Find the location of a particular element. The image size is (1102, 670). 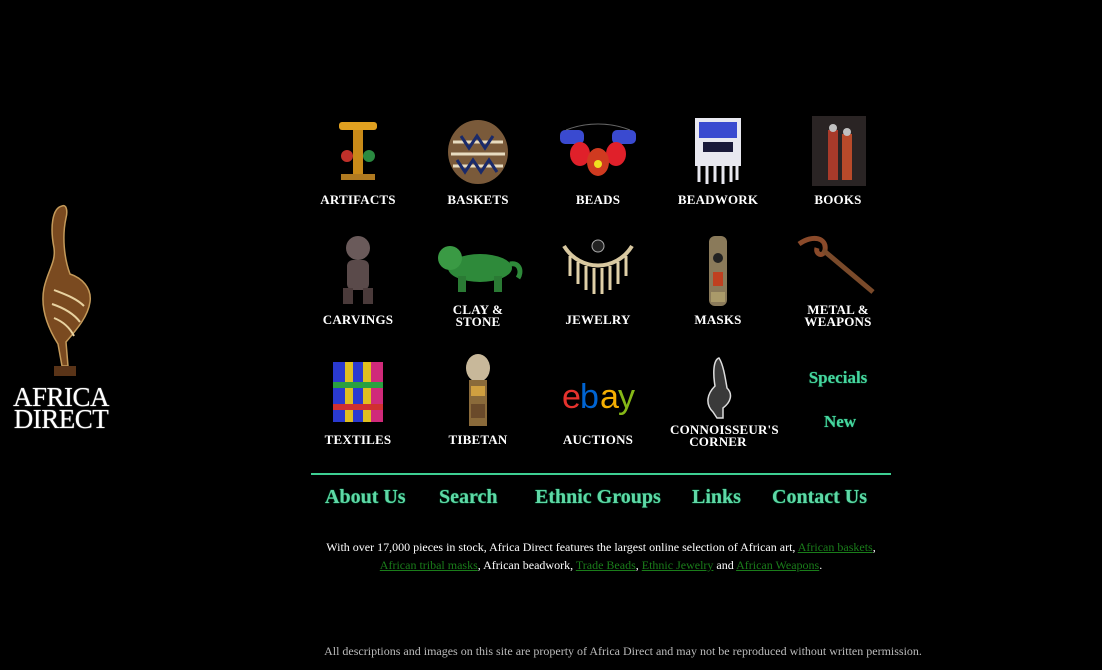

link-african-tribal-masks: African tribal masks is located at coordinates (429, 565).